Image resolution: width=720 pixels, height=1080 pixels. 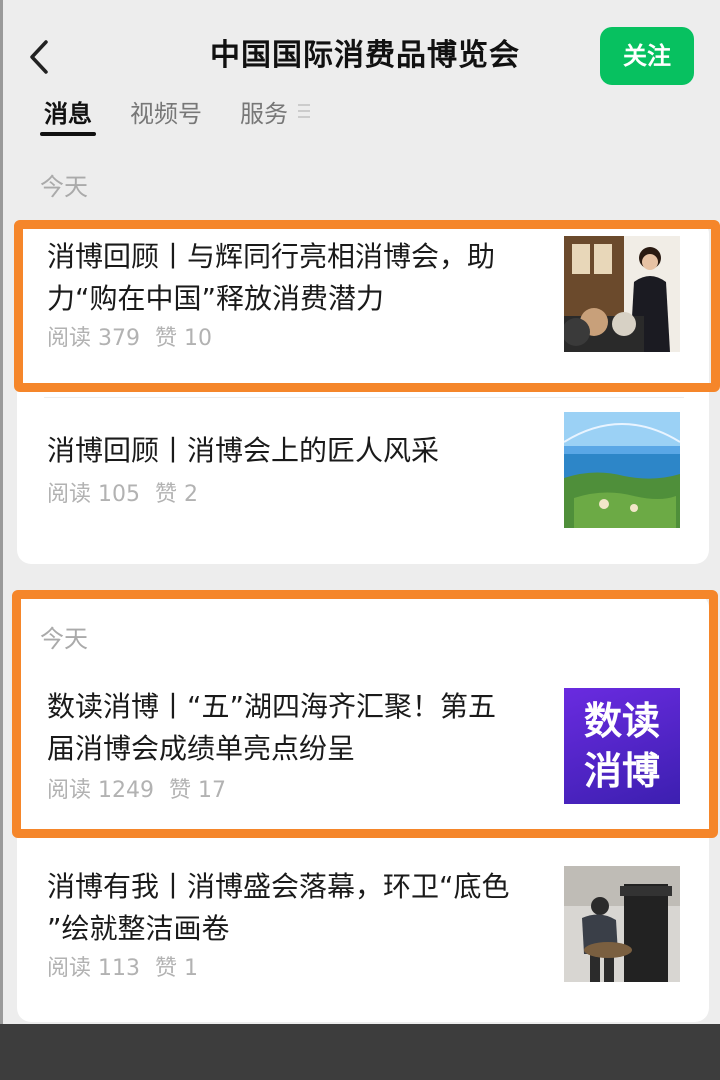 I want to click on sanitation-worker-photo-thumbnail, so click(x=622, y=924).